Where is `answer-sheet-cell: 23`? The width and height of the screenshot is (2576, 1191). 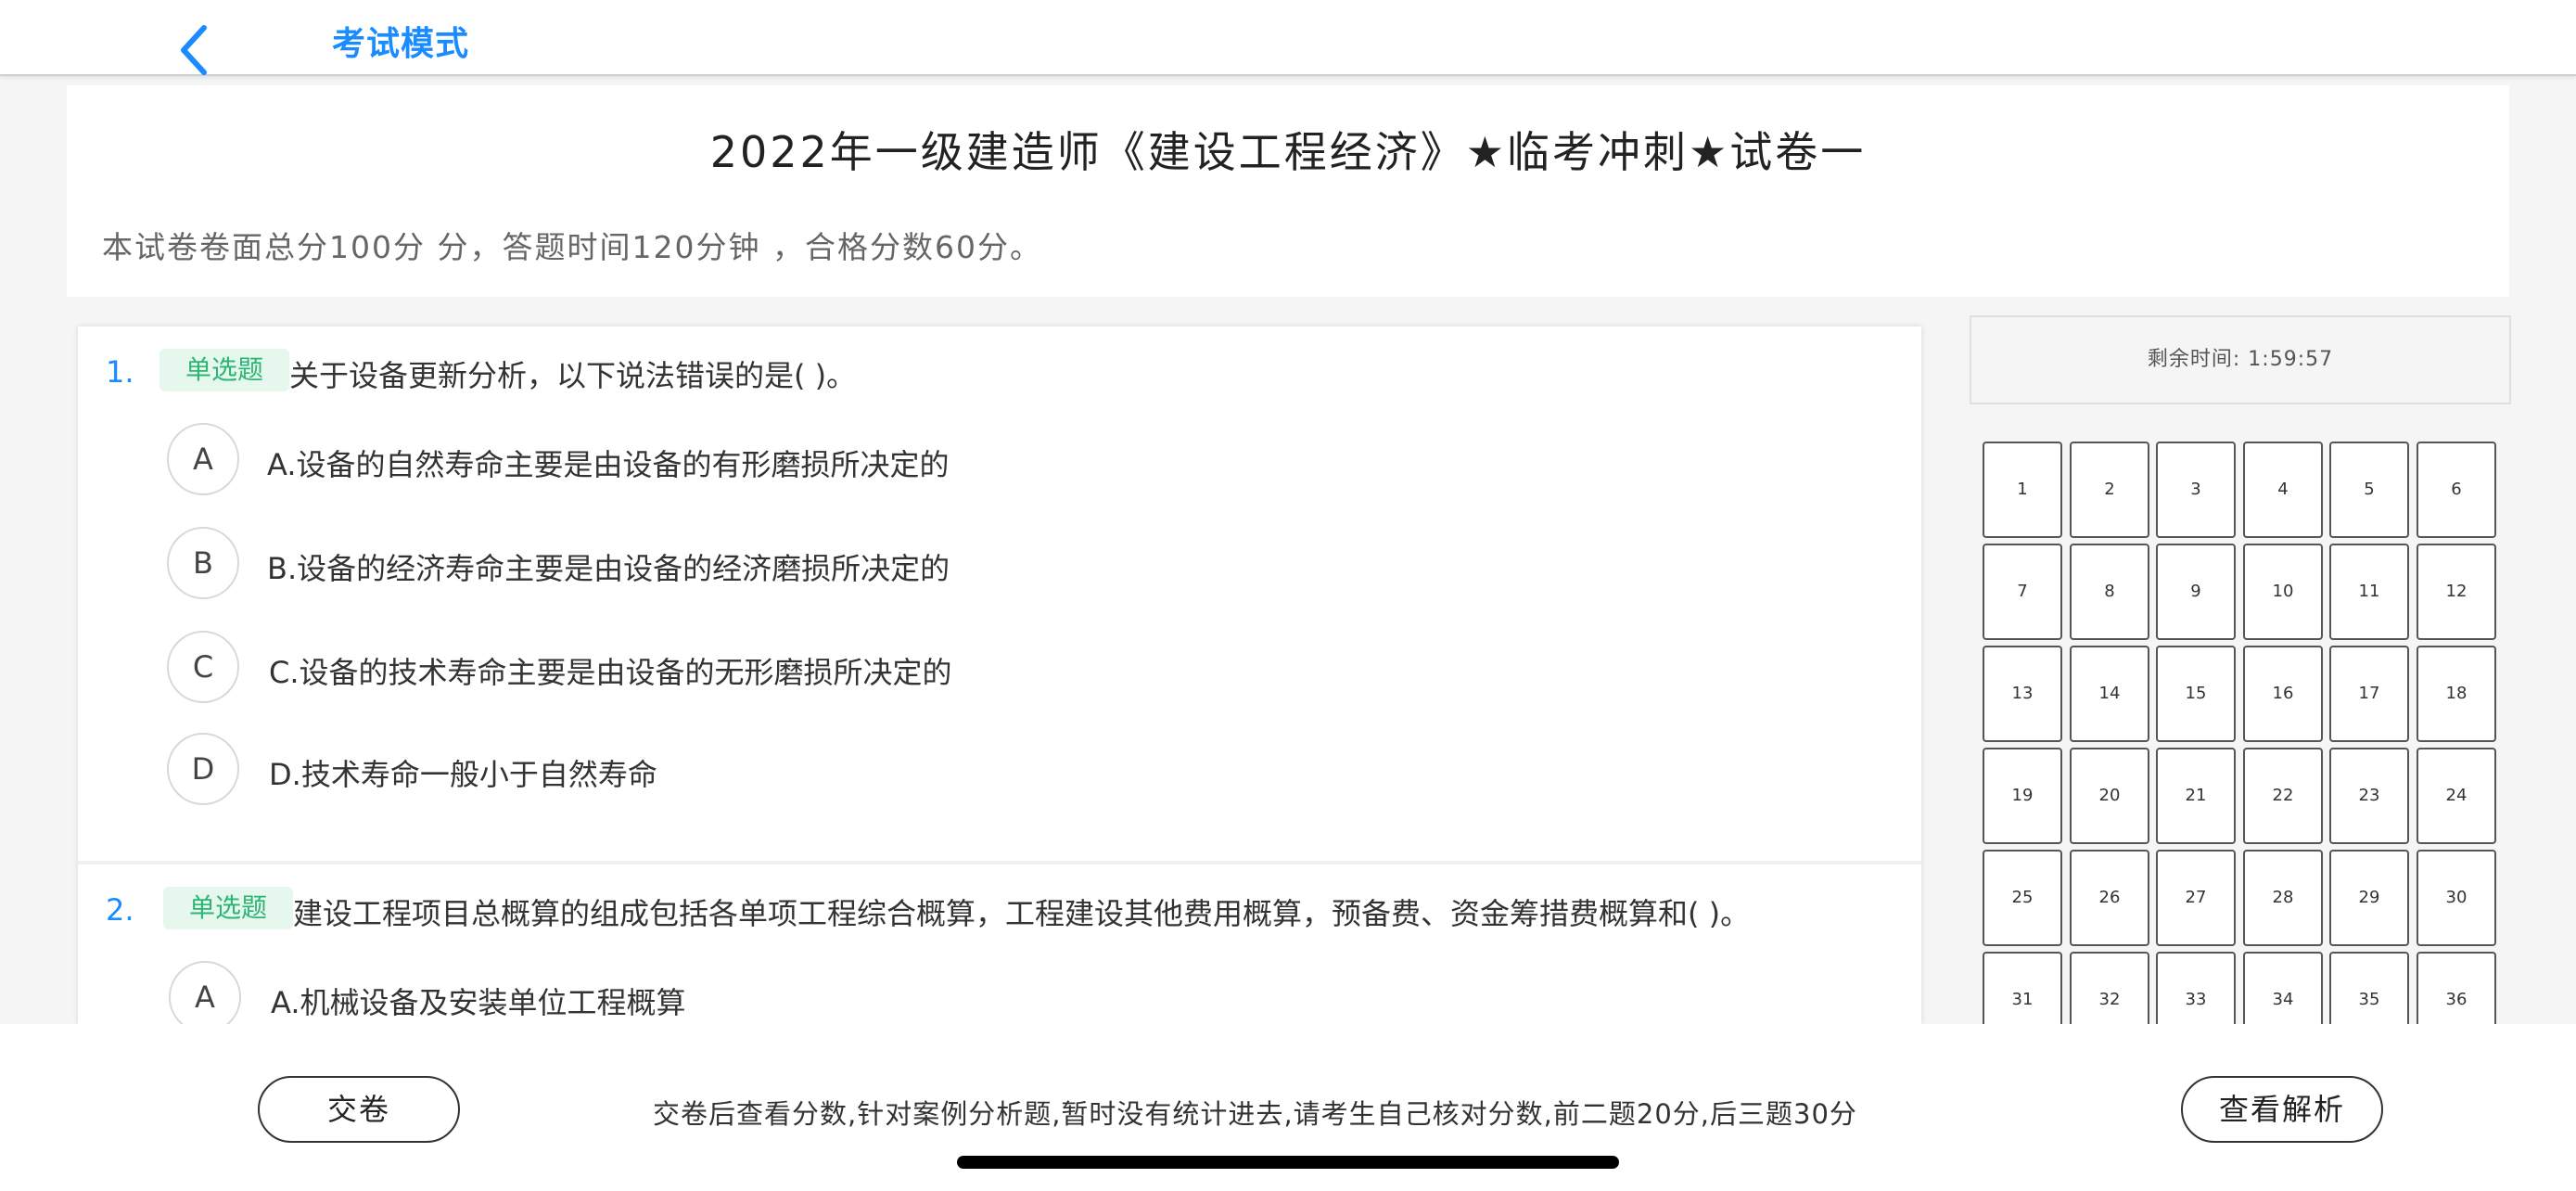 answer-sheet-cell: 23 is located at coordinates (2369, 796).